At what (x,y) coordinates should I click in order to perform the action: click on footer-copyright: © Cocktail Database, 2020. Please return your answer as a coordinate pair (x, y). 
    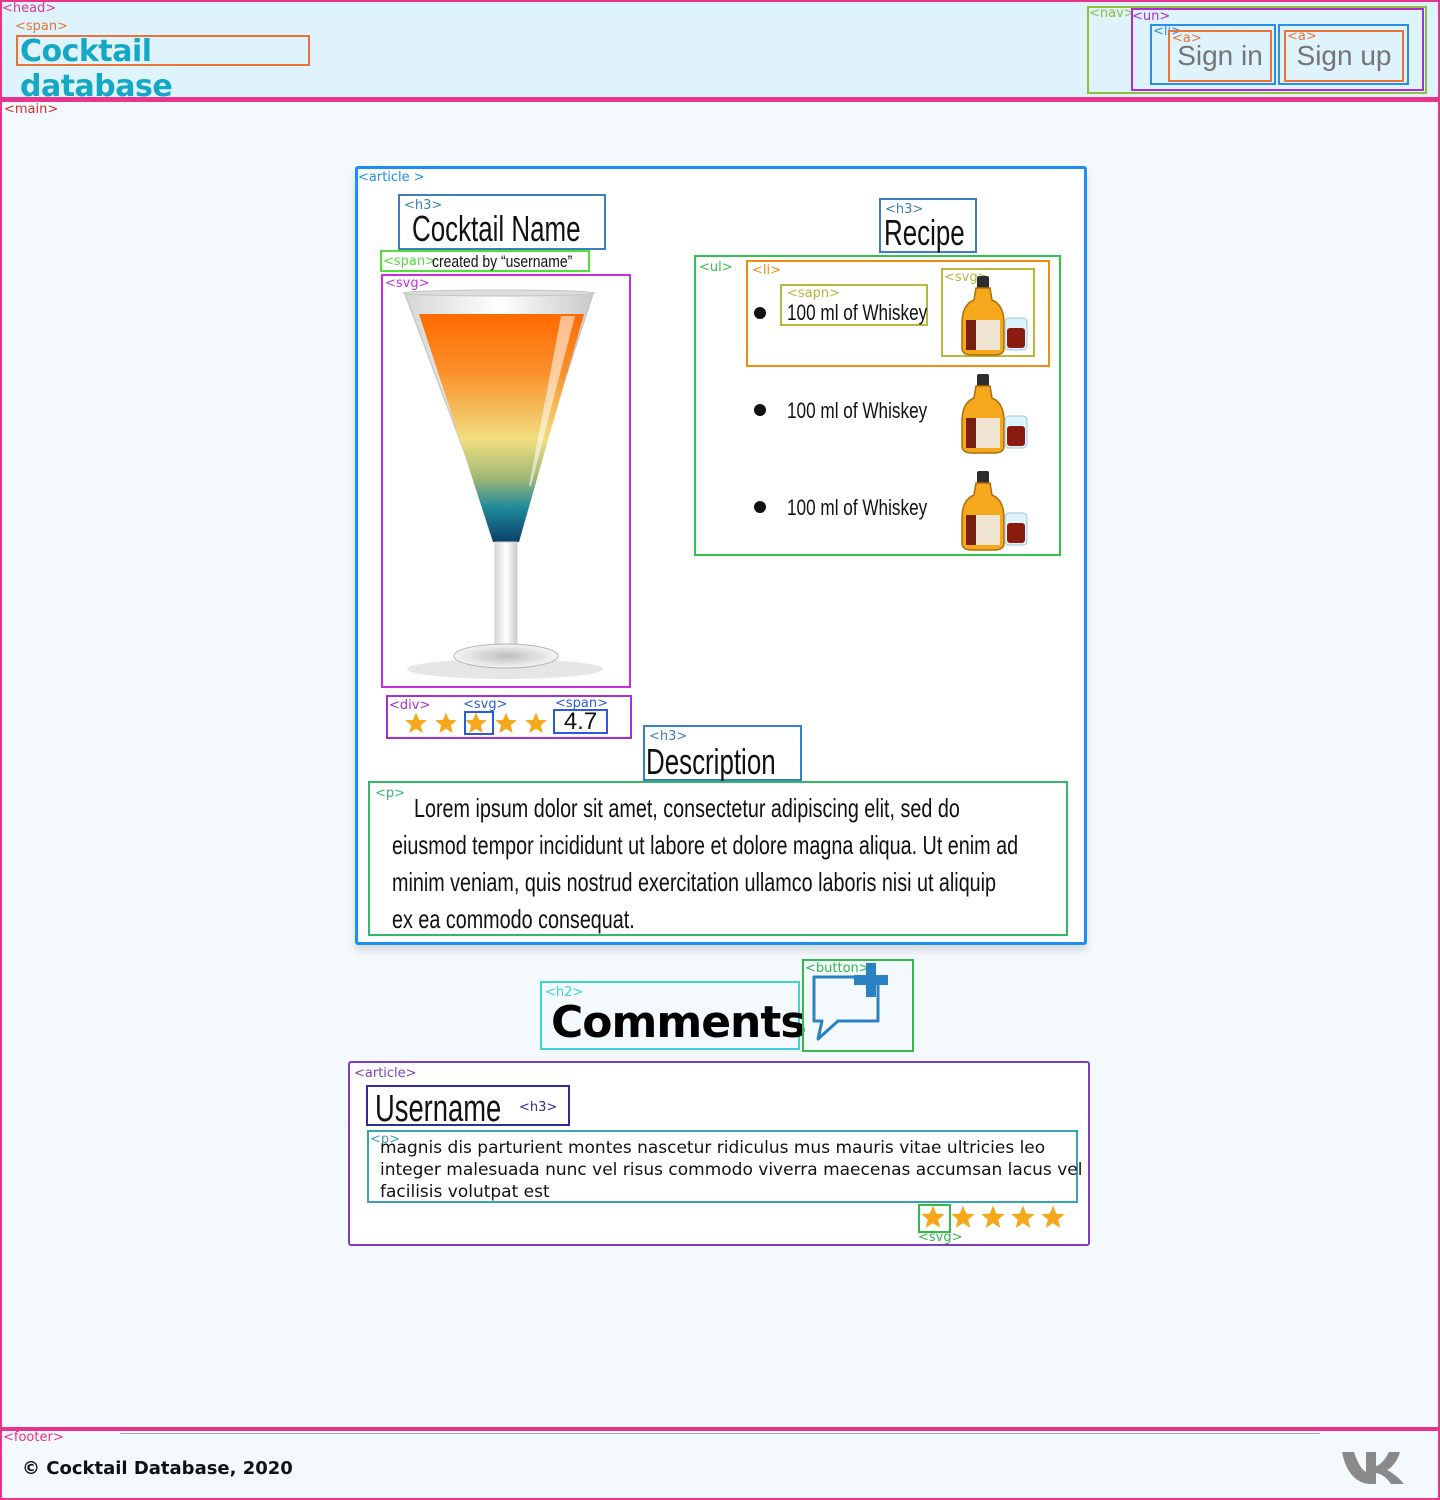
    Looking at the image, I should click on (157, 1468).